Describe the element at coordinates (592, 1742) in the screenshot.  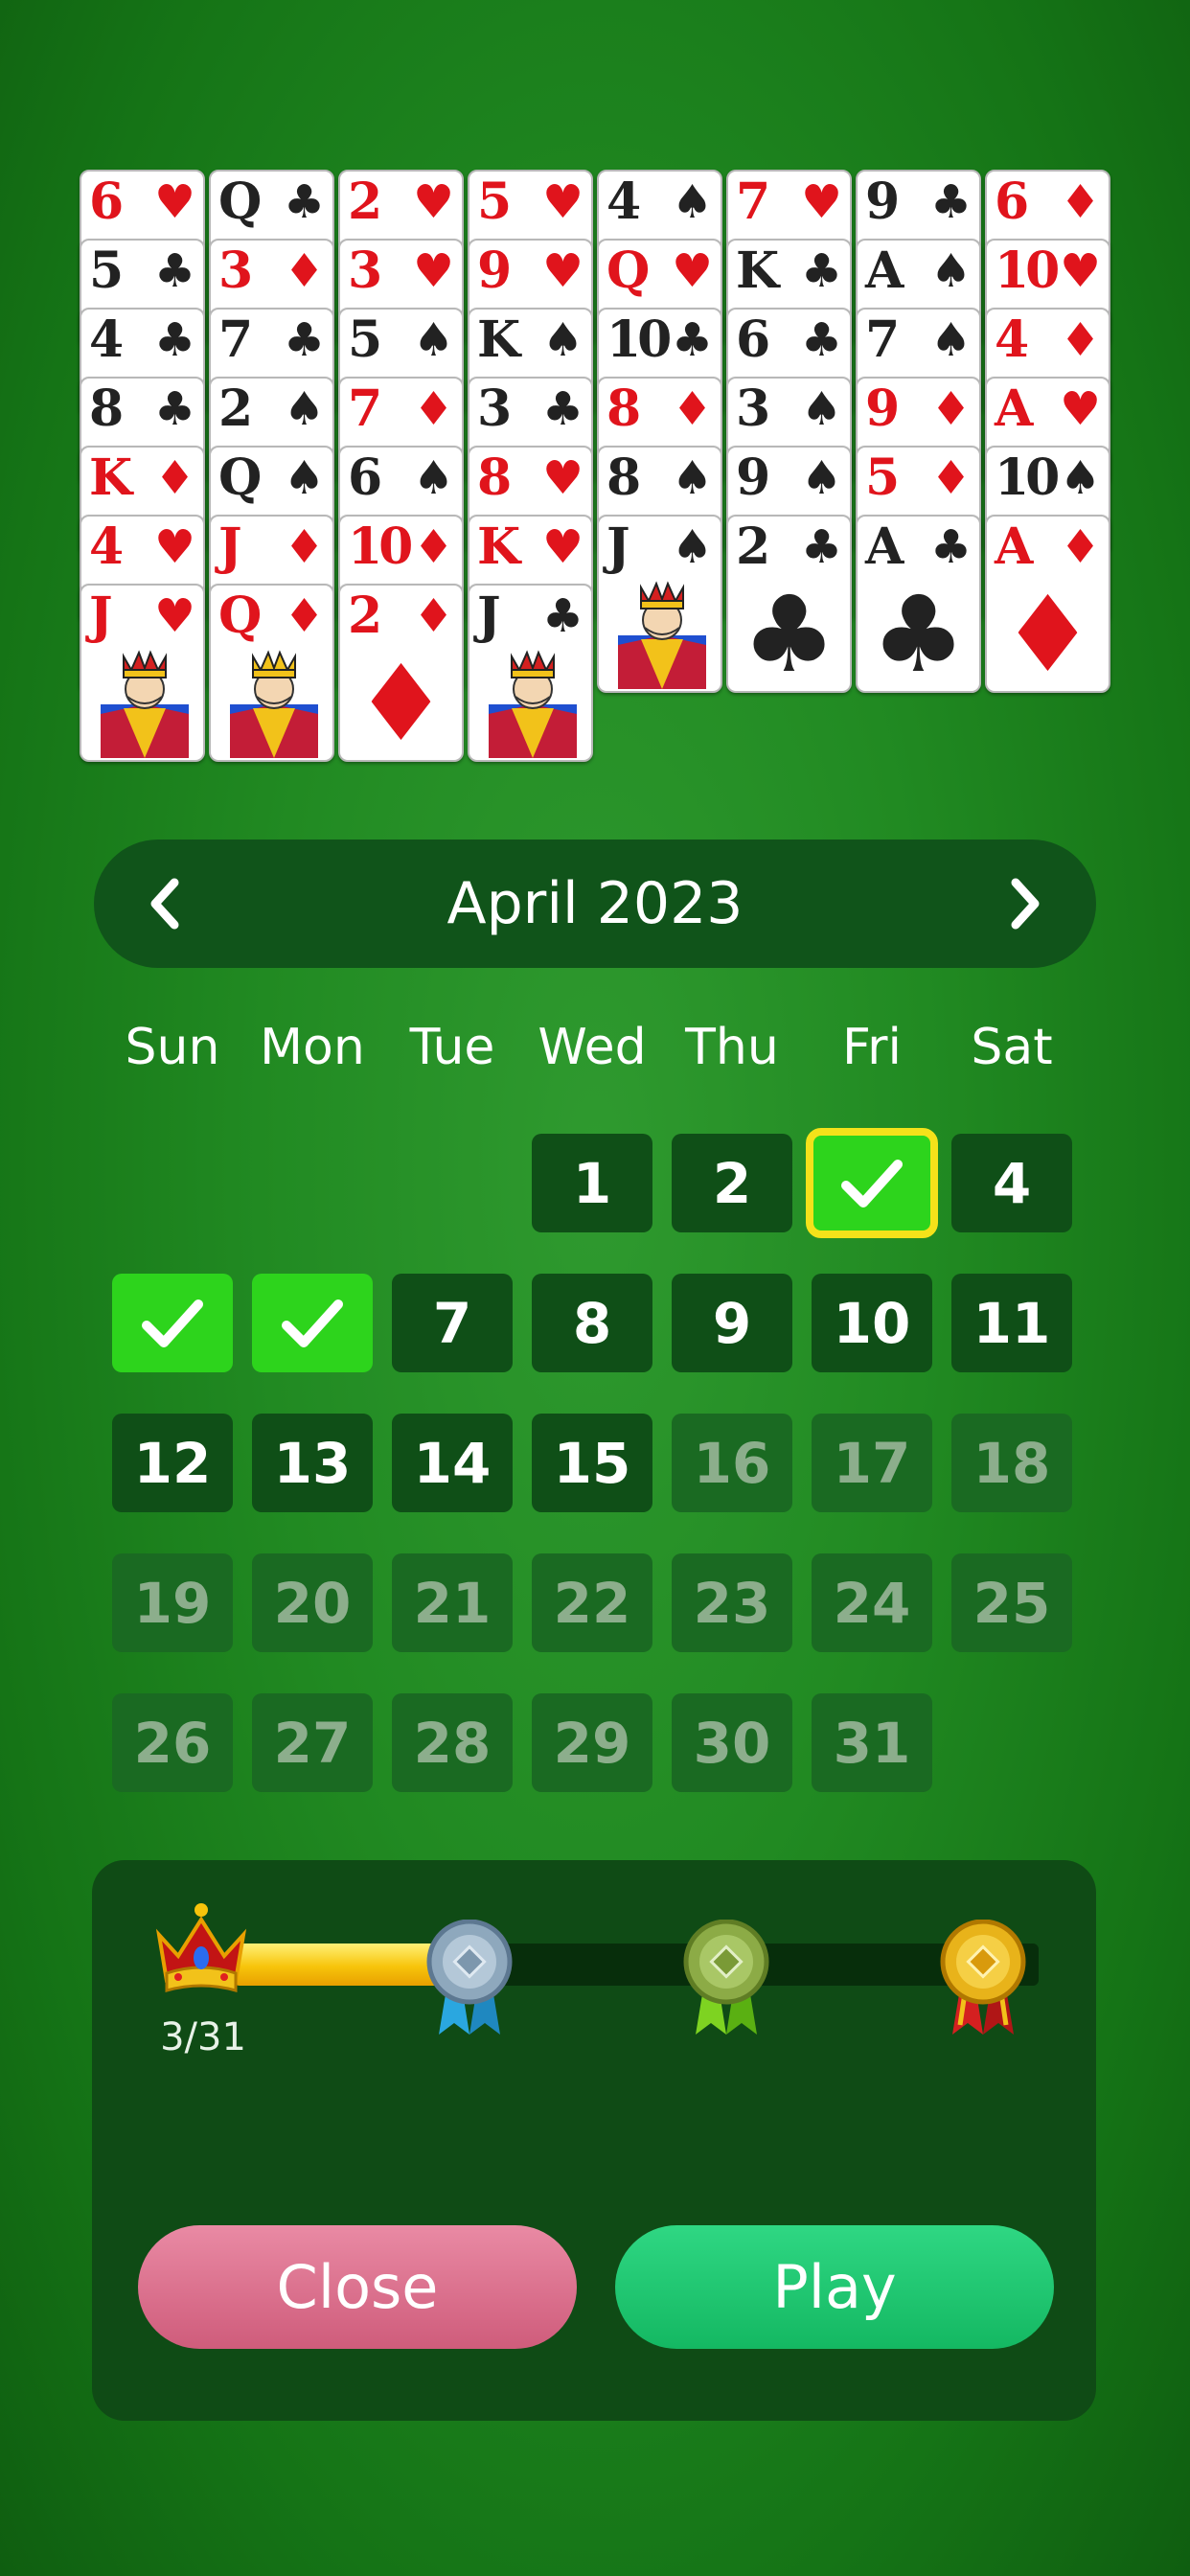
I see `calendar-day-29: 29` at that location.